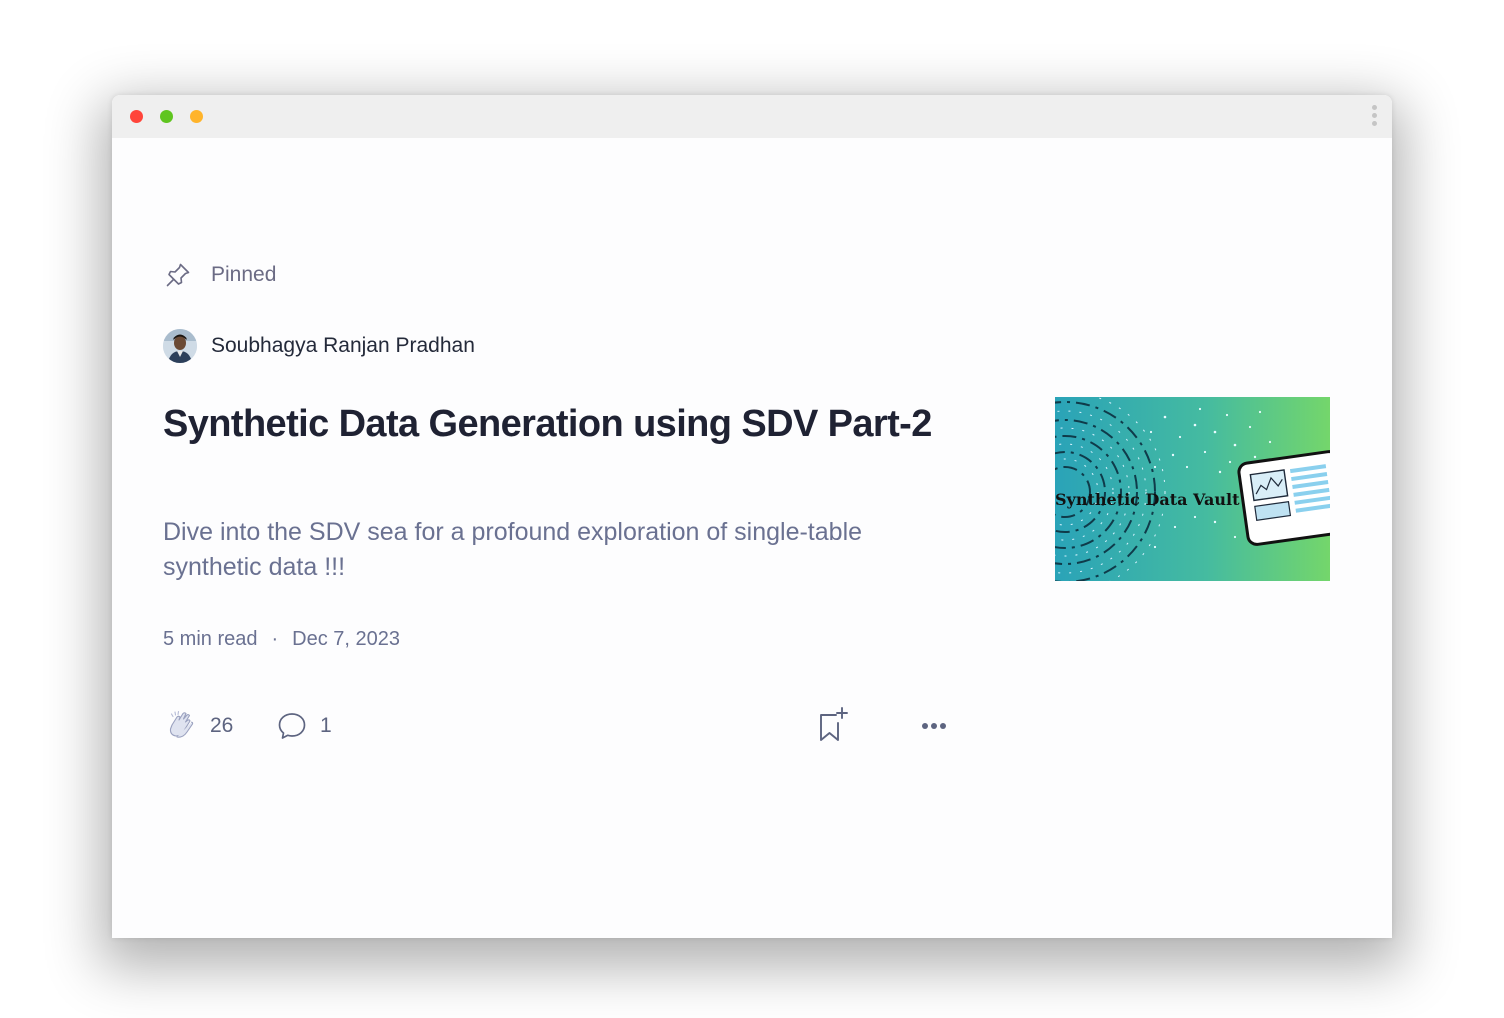 This screenshot has width=1504, height=1018. Describe the element at coordinates (292, 726) in the screenshot. I see `speech-bubble-icon` at that location.